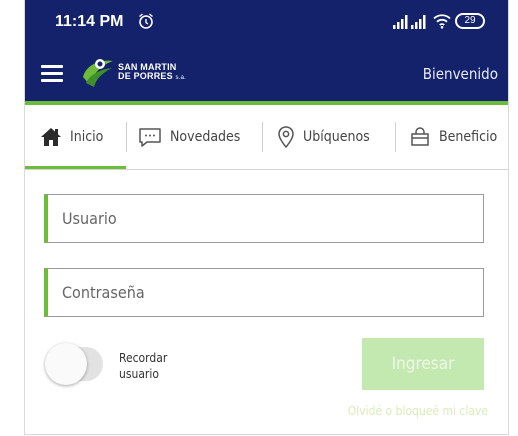 The height and width of the screenshot is (436, 518). Describe the element at coordinates (75, 167) in the screenshot. I see `active-tab-indicator` at that location.